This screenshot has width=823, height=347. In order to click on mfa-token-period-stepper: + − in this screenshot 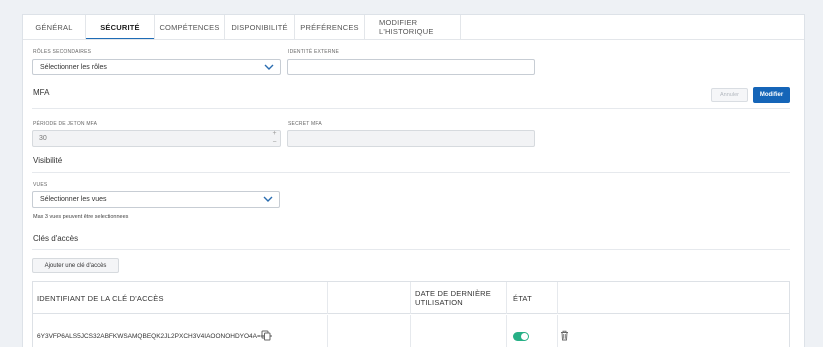, I will do `click(274, 138)`.